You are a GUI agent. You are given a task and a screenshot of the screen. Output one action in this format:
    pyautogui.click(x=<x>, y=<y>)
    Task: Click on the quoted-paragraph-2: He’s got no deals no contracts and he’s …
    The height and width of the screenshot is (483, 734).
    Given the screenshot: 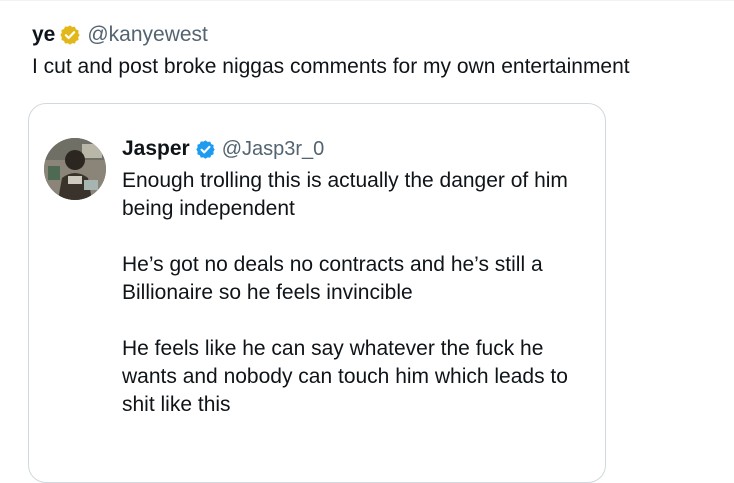 What is the action you would take?
    pyautogui.click(x=359, y=279)
    